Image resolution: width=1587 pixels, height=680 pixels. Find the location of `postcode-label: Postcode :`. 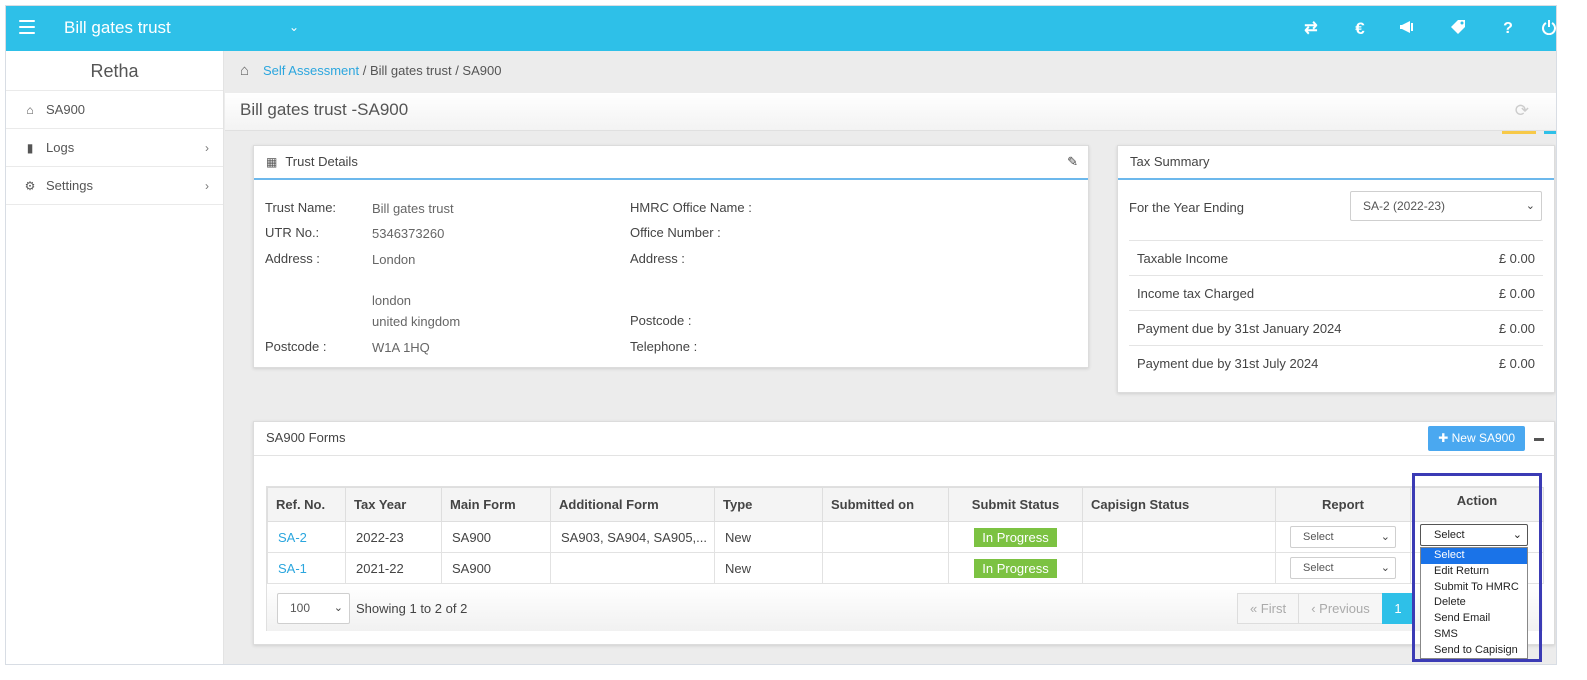

postcode-label: Postcode : is located at coordinates (296, 346).